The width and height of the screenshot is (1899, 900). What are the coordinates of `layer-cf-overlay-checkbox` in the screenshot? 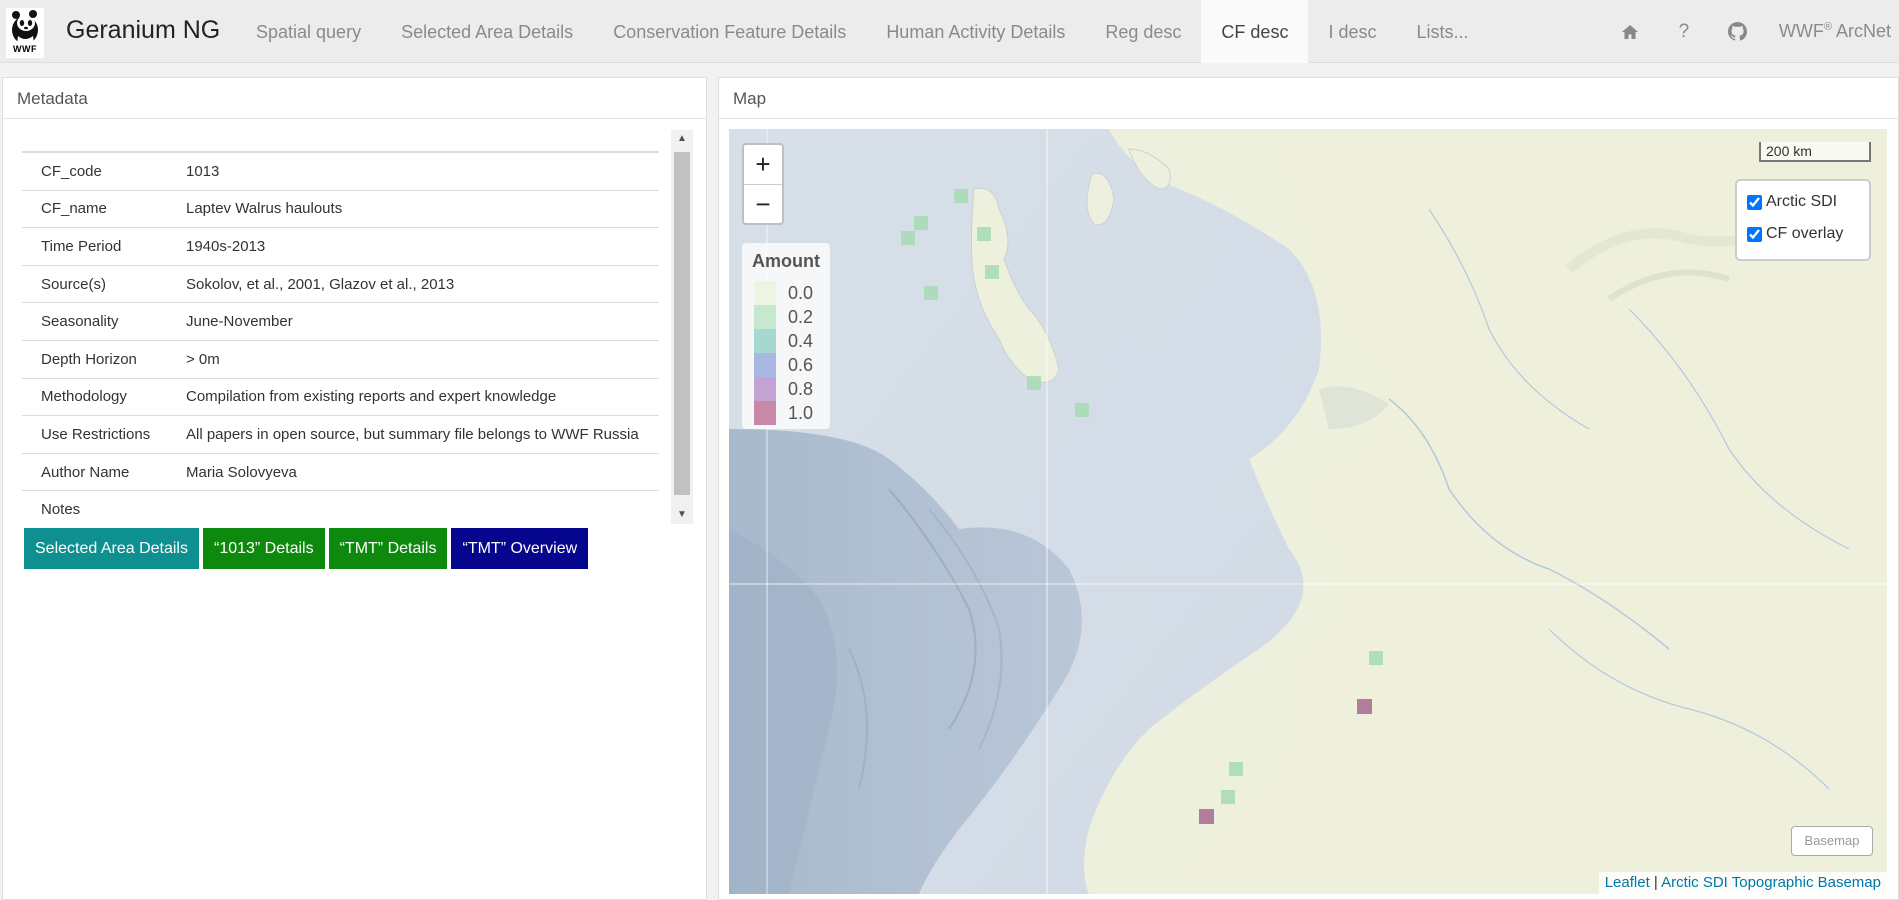 It's located at (1754, 234).